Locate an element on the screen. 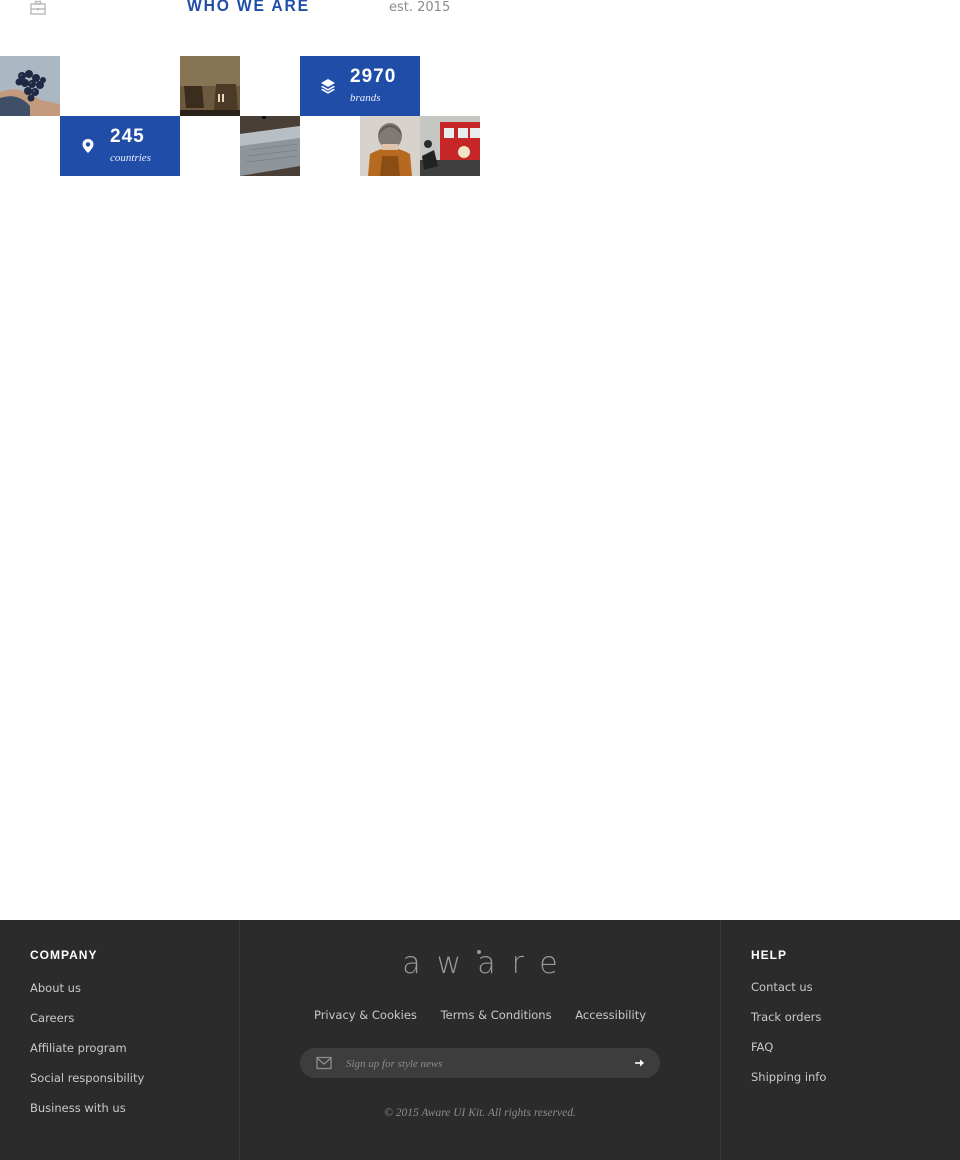  established-year: est. 2015 is located at coordinates (420, 7).